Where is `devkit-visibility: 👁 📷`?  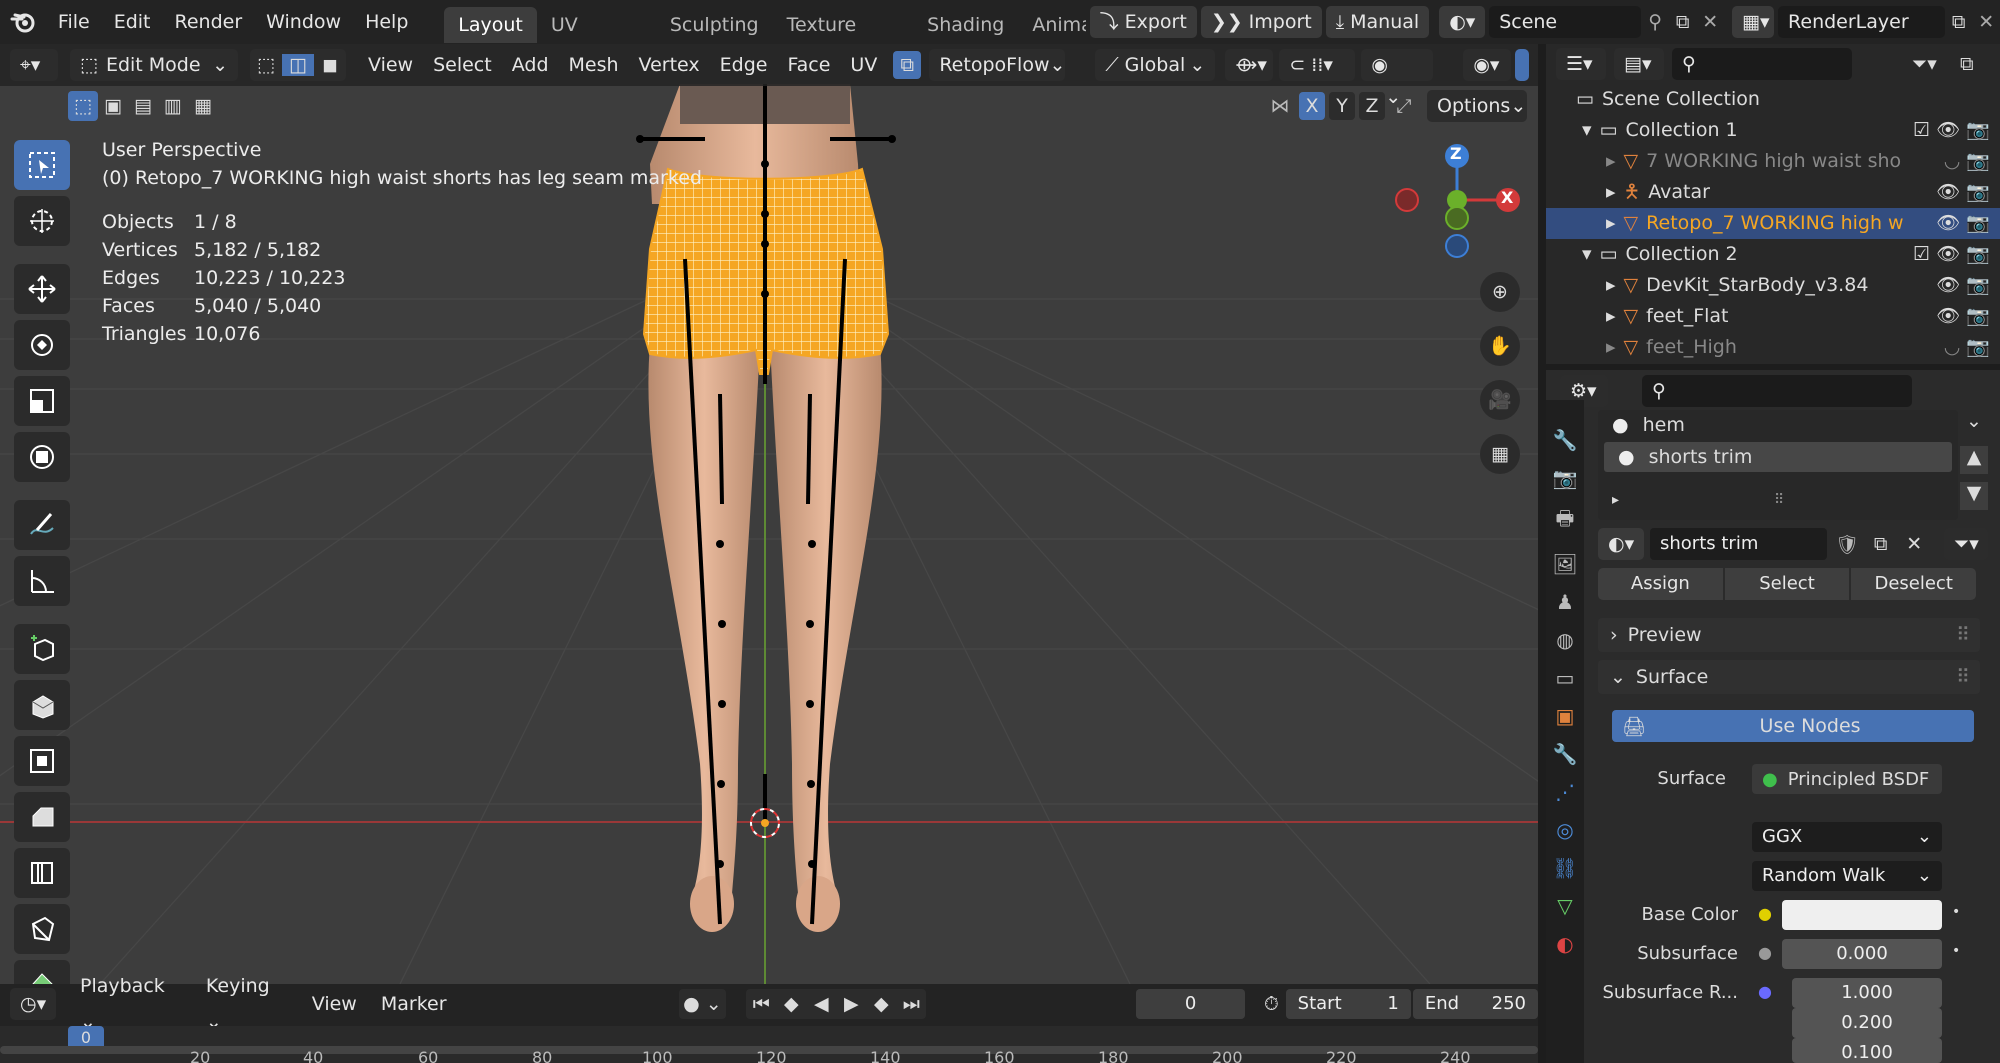 devkit-visibility: 👁 📷 is located at coordinates (1963, 285).